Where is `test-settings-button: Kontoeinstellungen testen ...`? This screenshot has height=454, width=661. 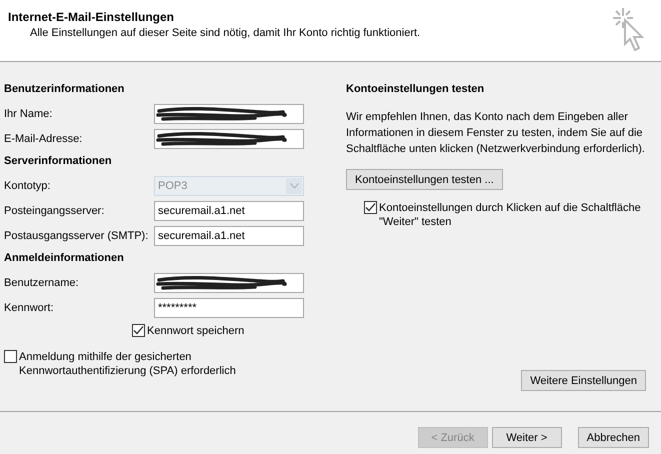
test-settings-button: Kontoeinstellungen testen ... is located at coordinates (424, 179).